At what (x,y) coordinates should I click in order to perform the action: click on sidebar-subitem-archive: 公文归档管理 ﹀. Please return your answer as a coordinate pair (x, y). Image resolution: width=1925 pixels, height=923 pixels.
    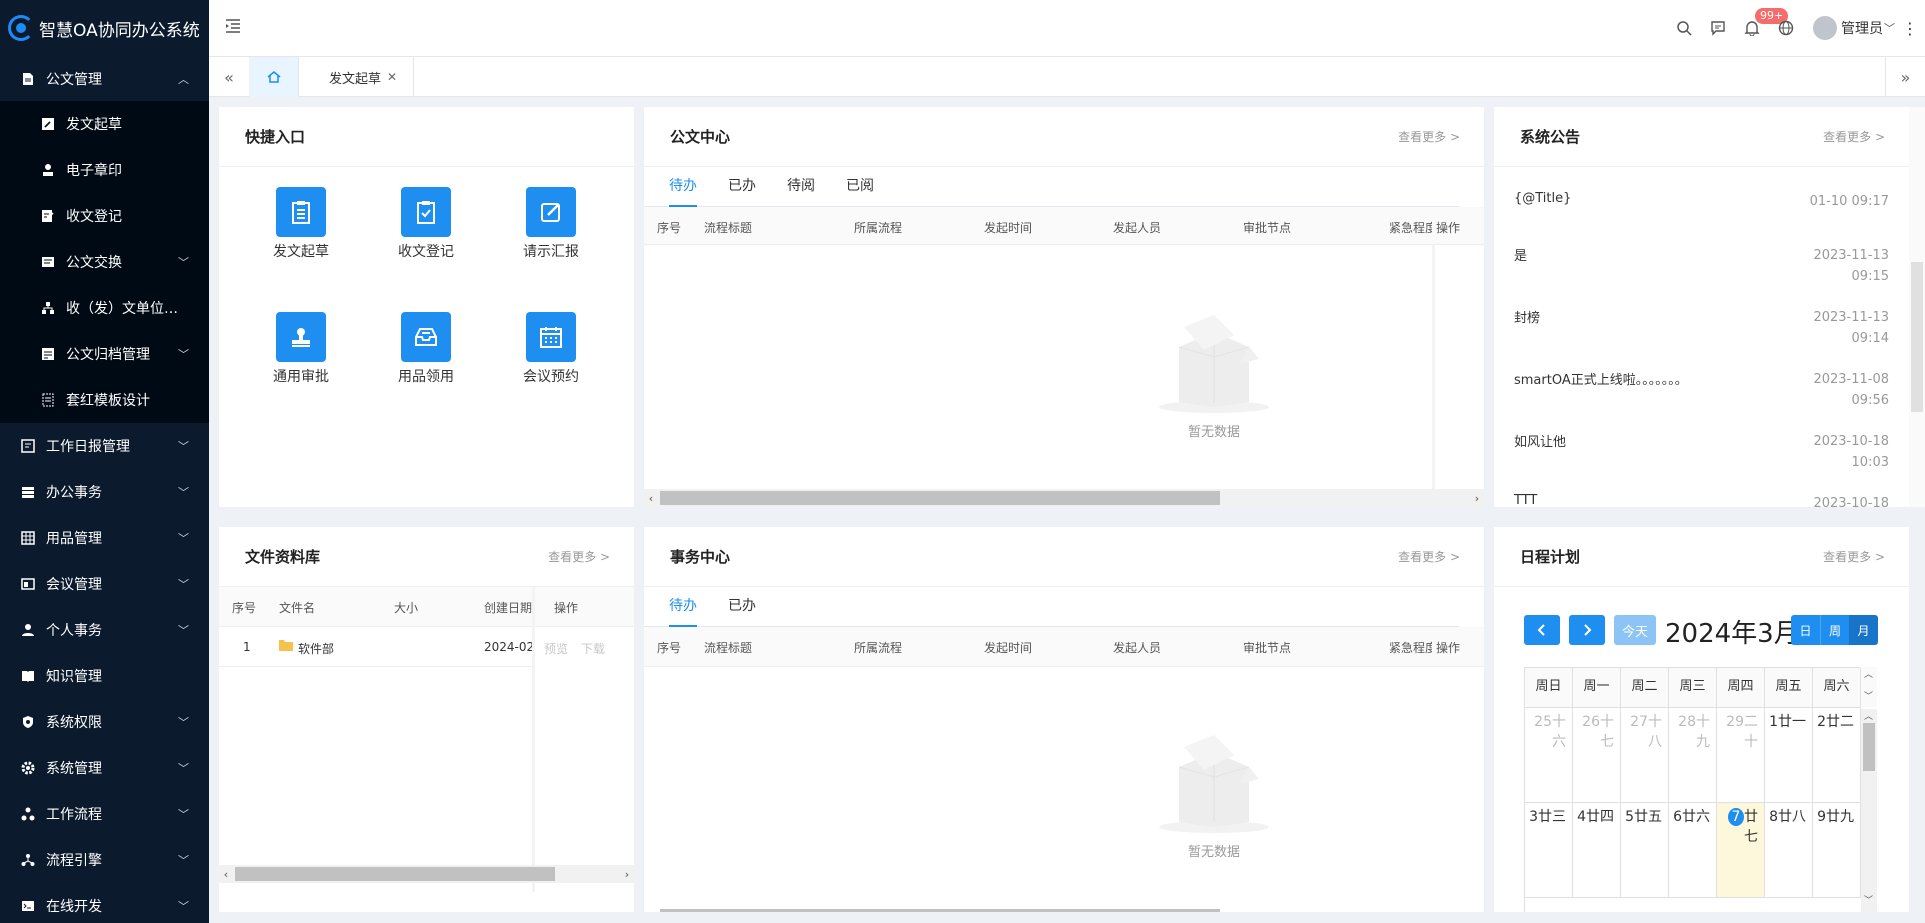
    Looking at the image, I should click on (104, 354).